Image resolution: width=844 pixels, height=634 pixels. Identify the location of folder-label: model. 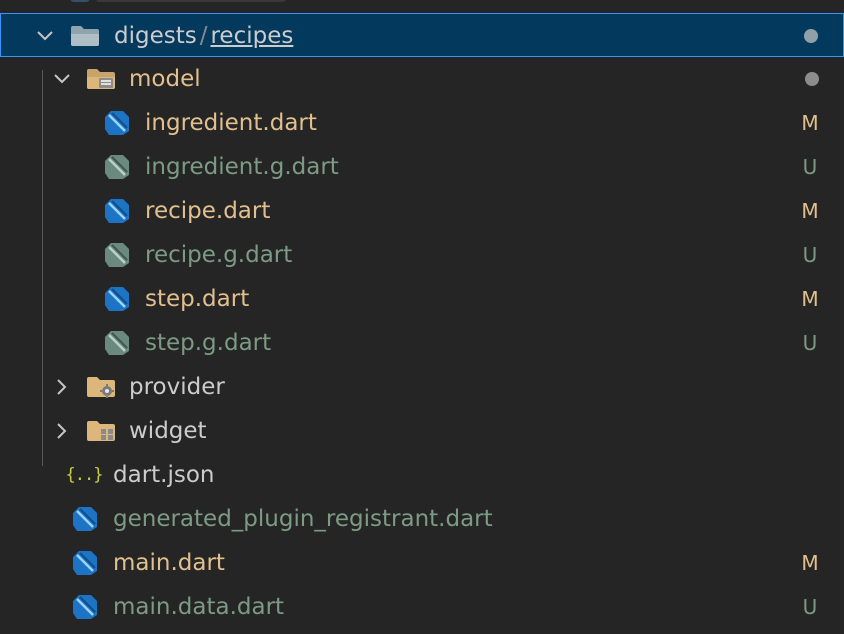
(165, 79).